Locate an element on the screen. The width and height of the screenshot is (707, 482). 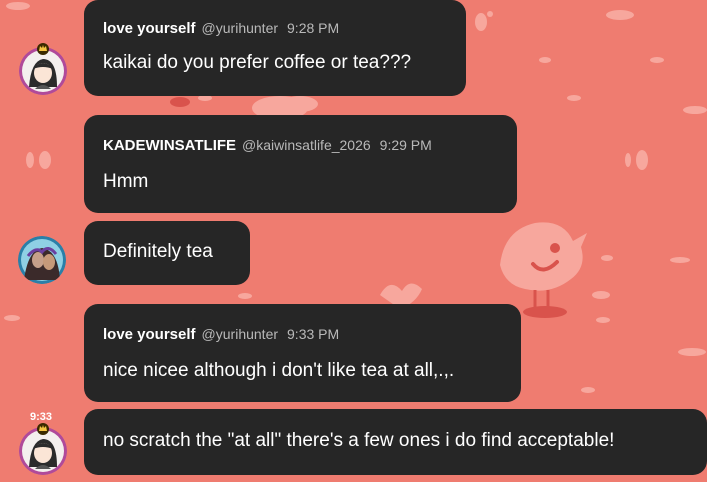
message-text: Hmm is located at coordinates (126, 181).